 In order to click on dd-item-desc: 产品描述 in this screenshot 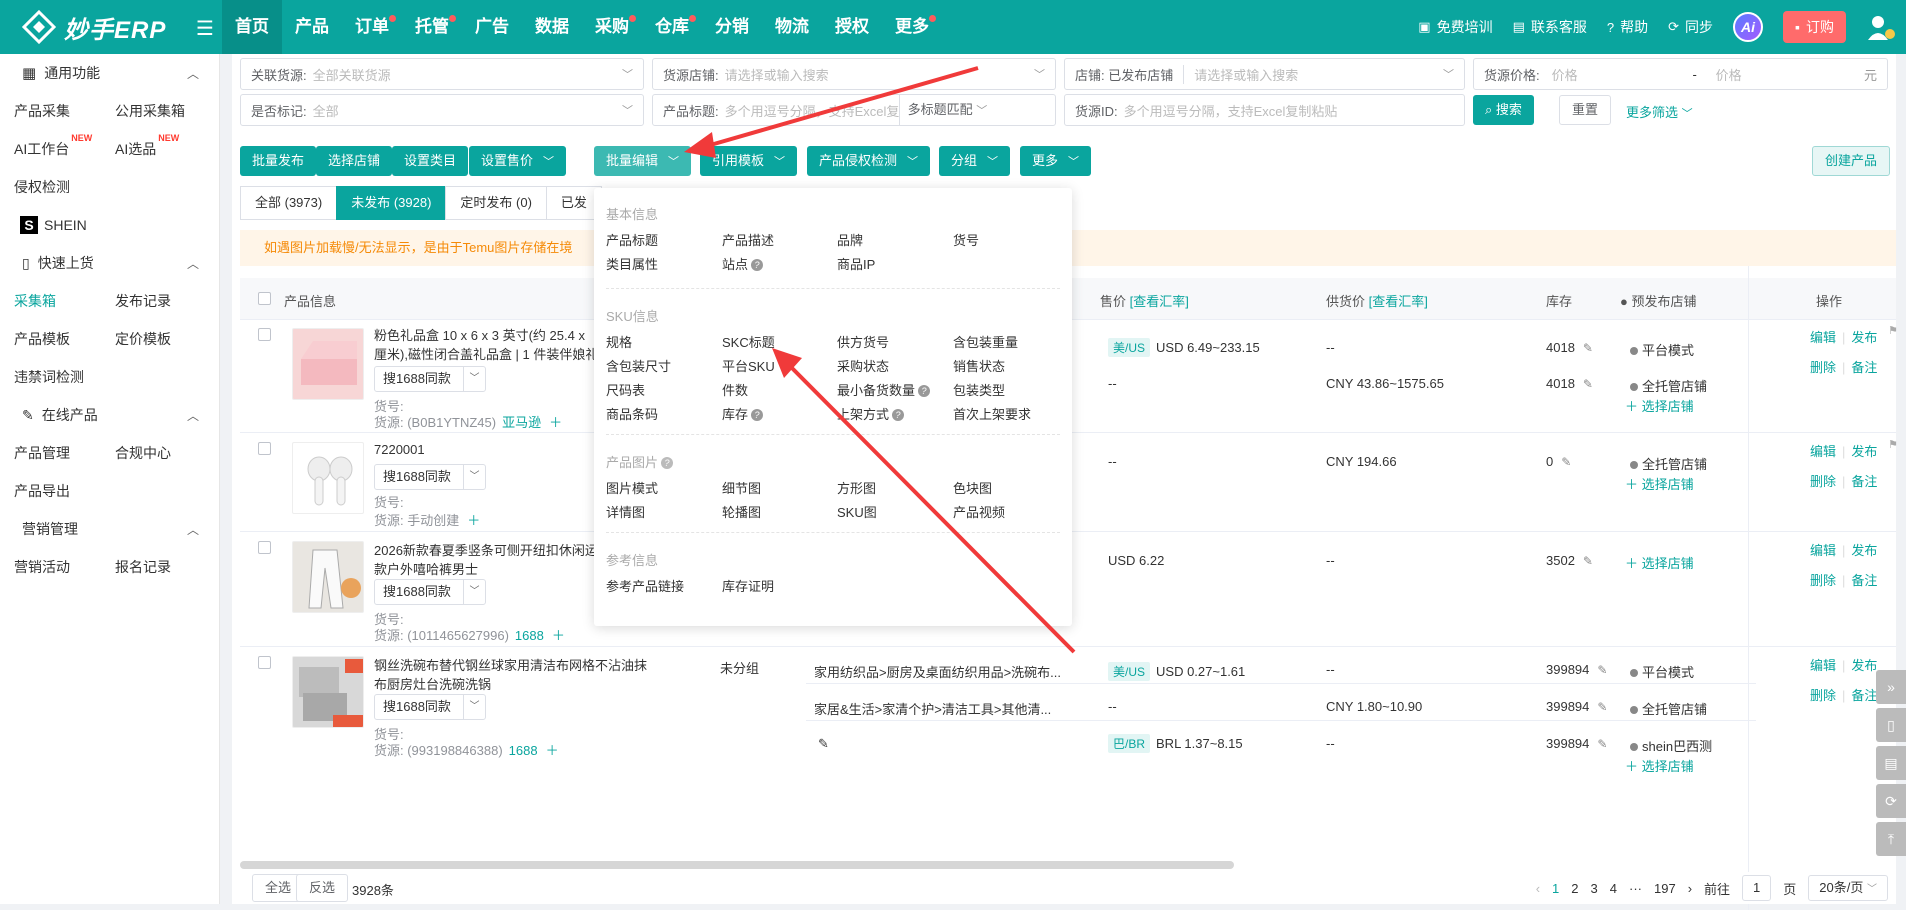, I will do `click(748, 239)`.